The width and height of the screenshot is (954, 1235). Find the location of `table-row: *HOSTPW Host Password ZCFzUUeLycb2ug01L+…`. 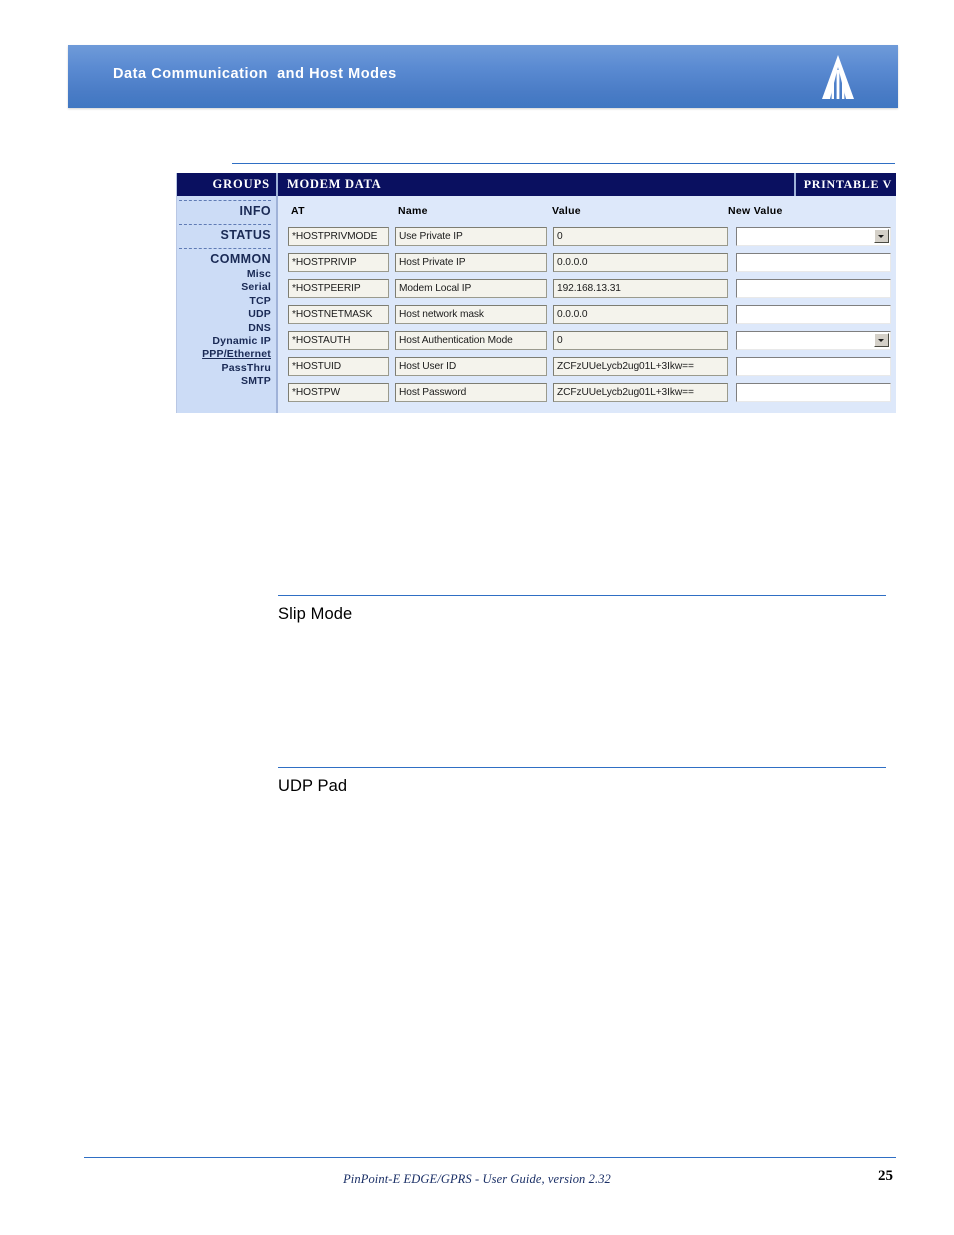

table-row: *HOSTPW Host Password ZCFzUUeLycb2ug01L+… is located at coordinates (592, 396).